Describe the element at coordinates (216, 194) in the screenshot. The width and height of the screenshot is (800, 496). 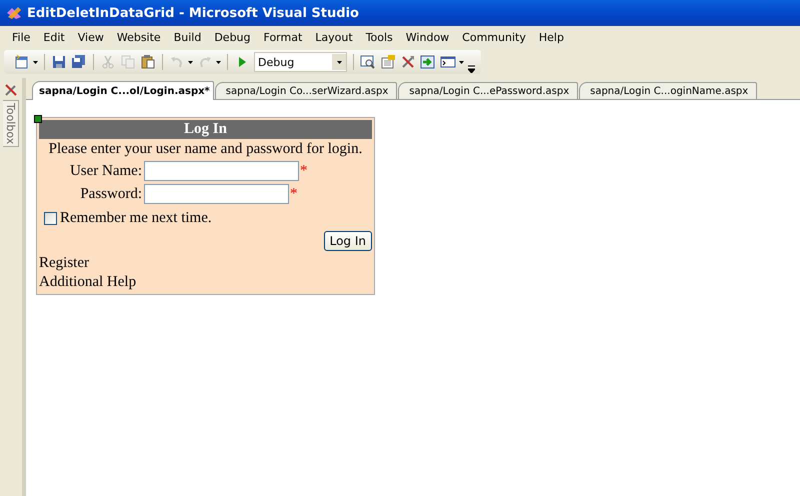
I see `password-field` at that location.